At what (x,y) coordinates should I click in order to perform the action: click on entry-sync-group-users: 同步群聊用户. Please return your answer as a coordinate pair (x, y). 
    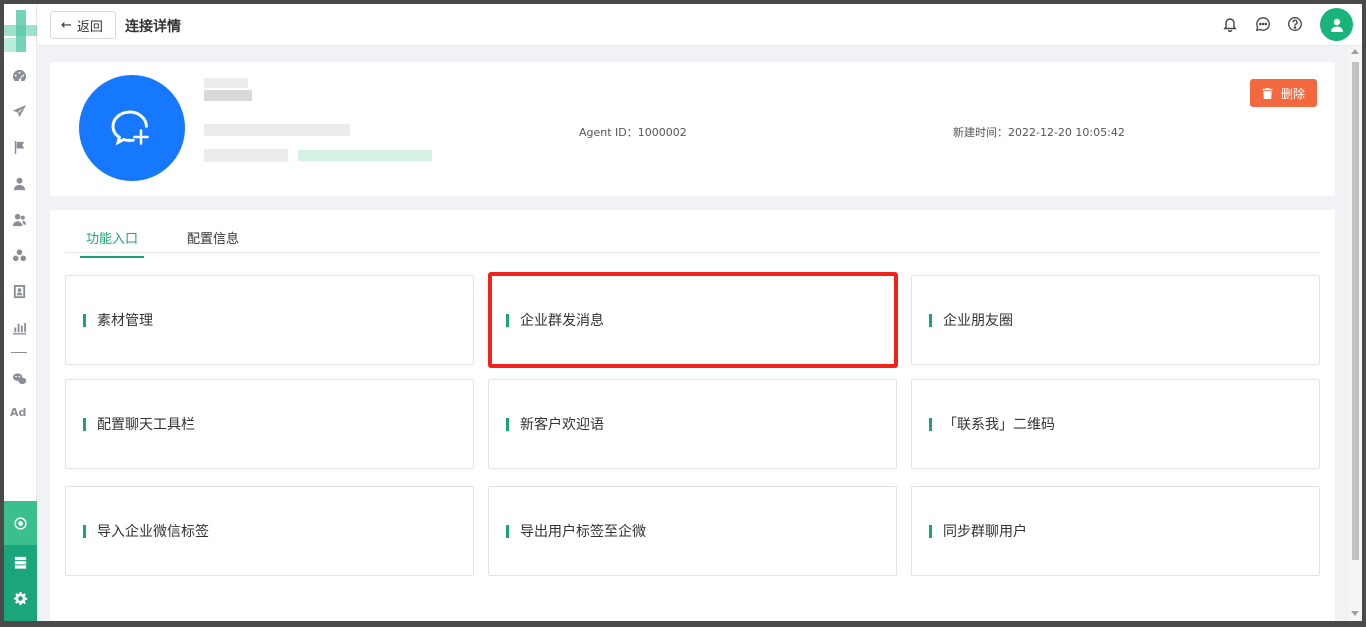
    Looking at the image, I should click on (1115, 531).